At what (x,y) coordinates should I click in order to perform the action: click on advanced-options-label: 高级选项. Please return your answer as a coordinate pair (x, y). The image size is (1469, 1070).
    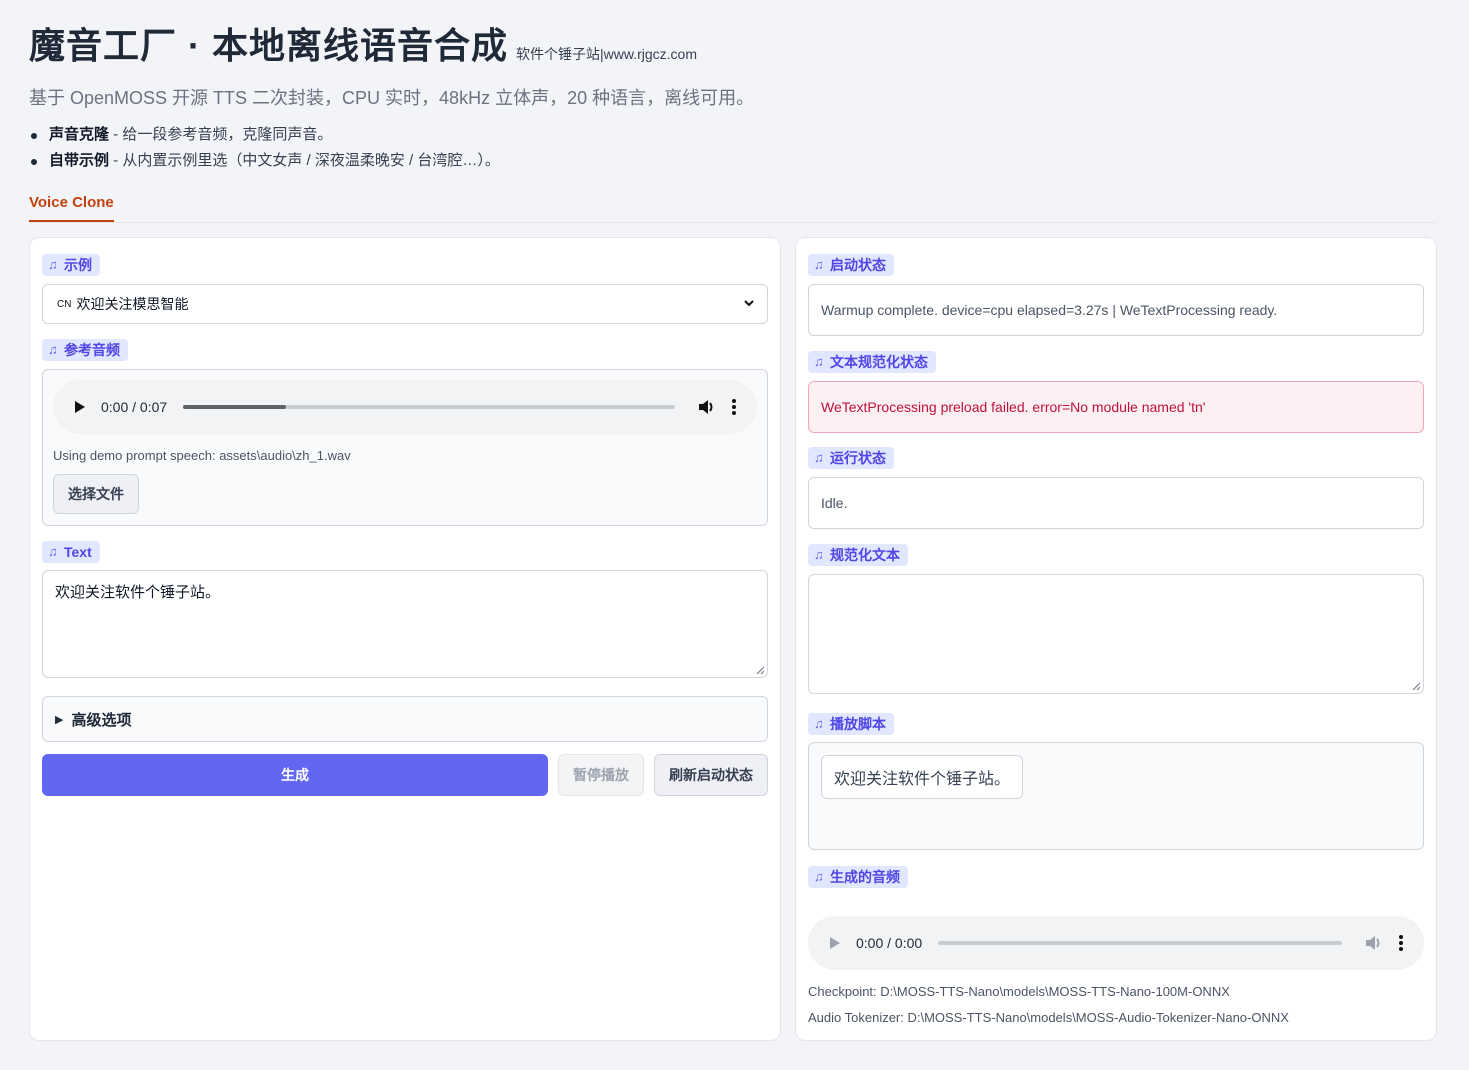
    Looking at the image, I should click on (101, 720).